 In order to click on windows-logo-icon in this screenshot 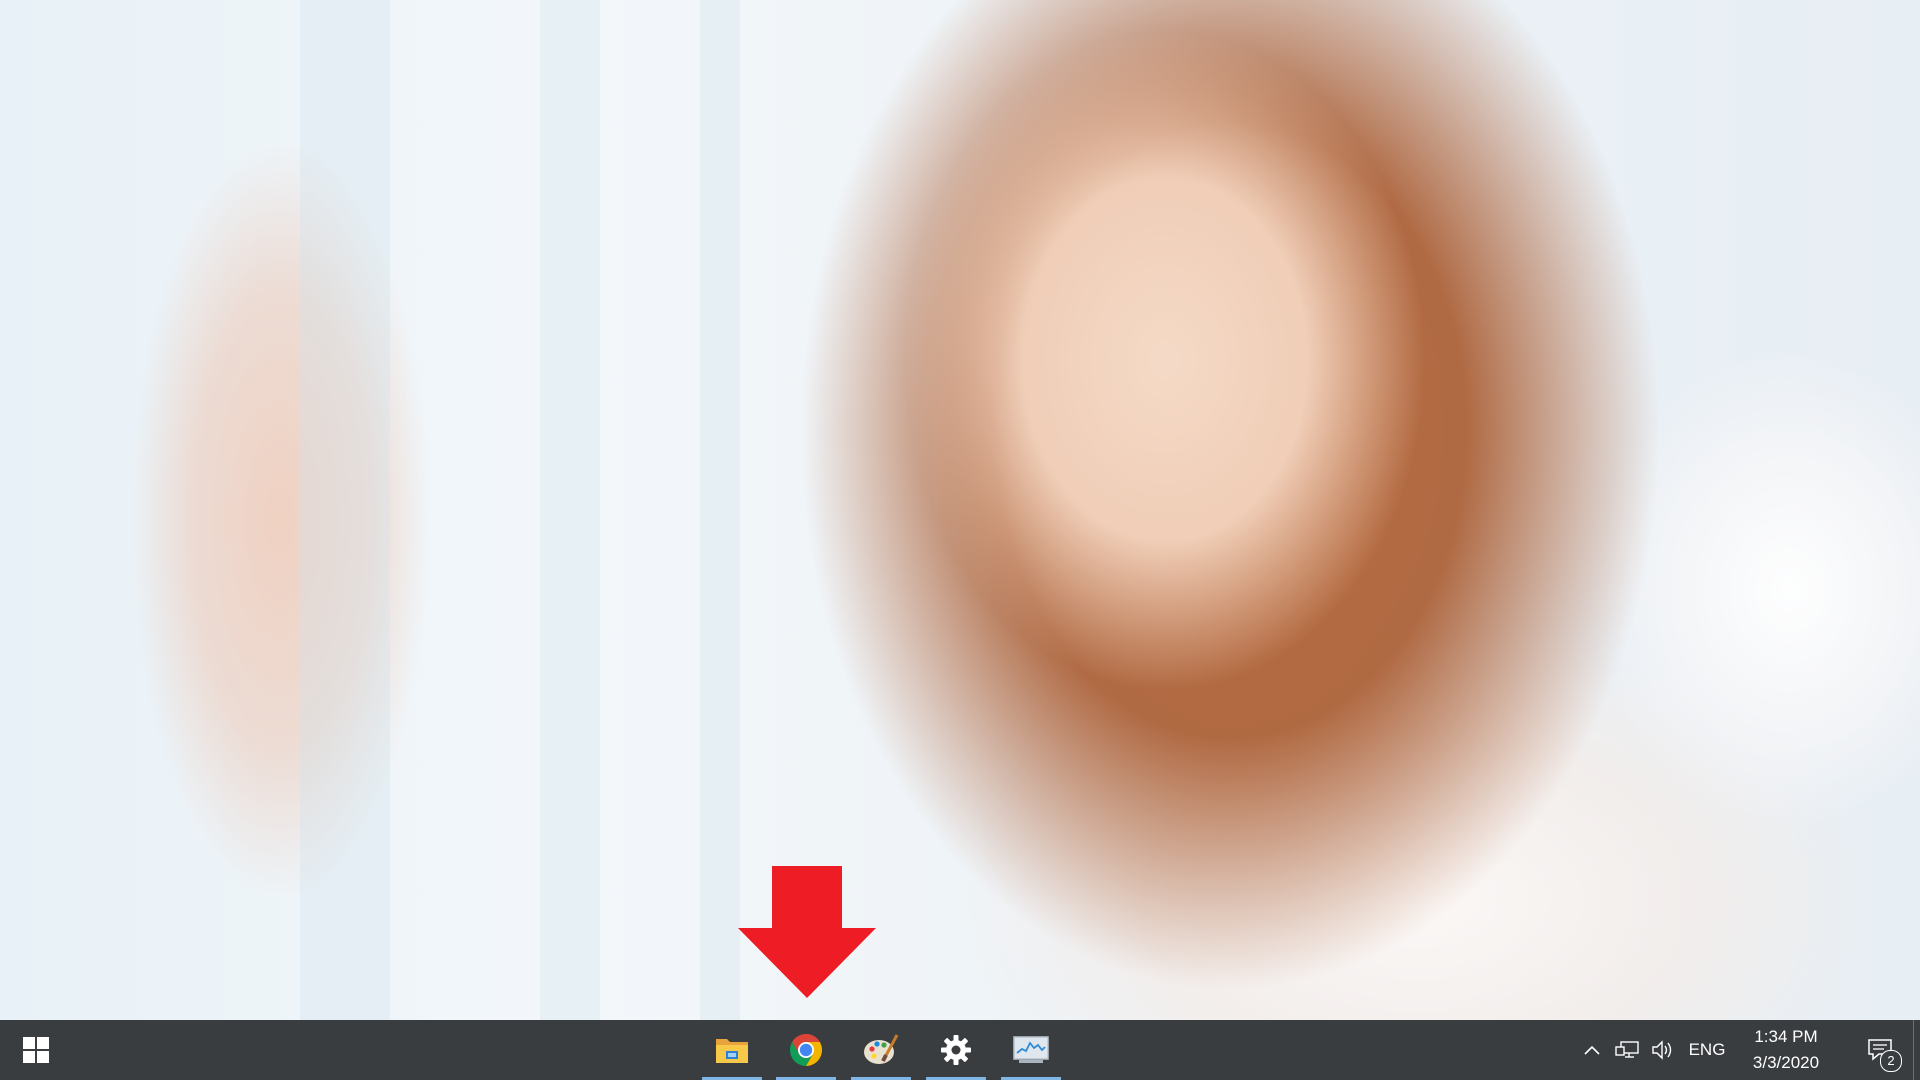, I will do `click(36, 1050)`.